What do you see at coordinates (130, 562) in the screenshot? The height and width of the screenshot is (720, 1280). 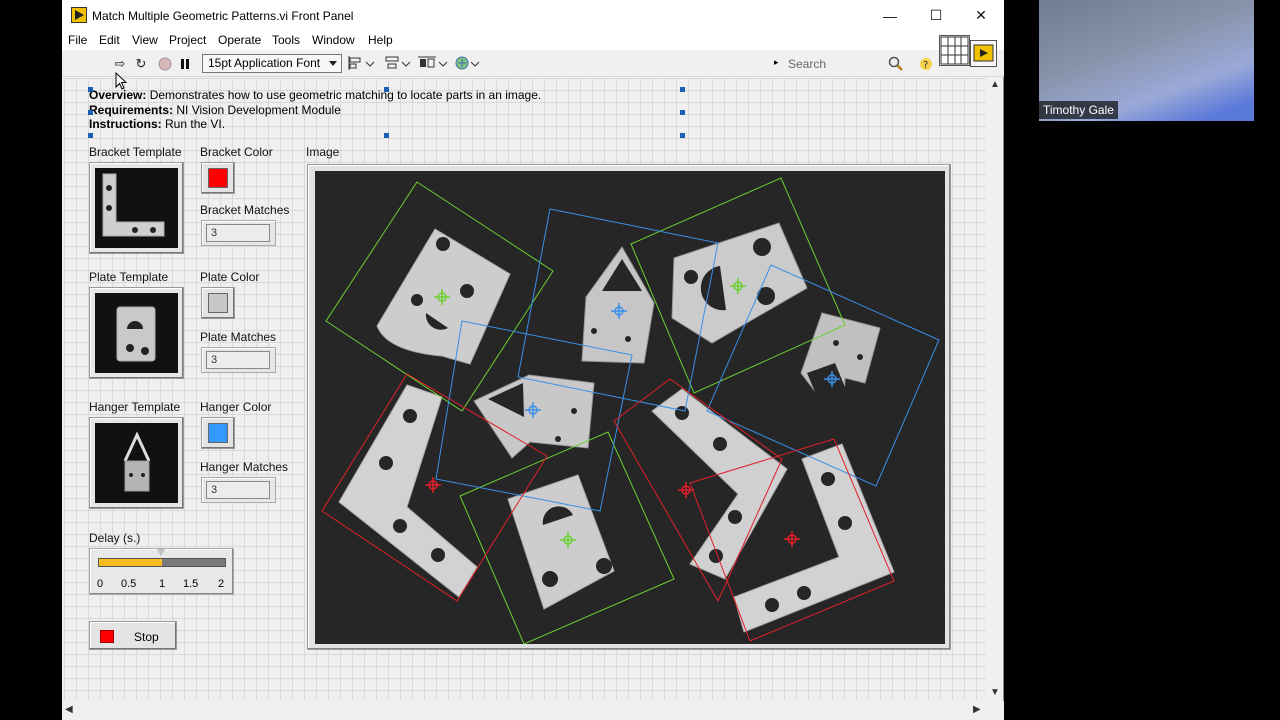 I see `delay-slider-fill` at bounding box center [130, 562].